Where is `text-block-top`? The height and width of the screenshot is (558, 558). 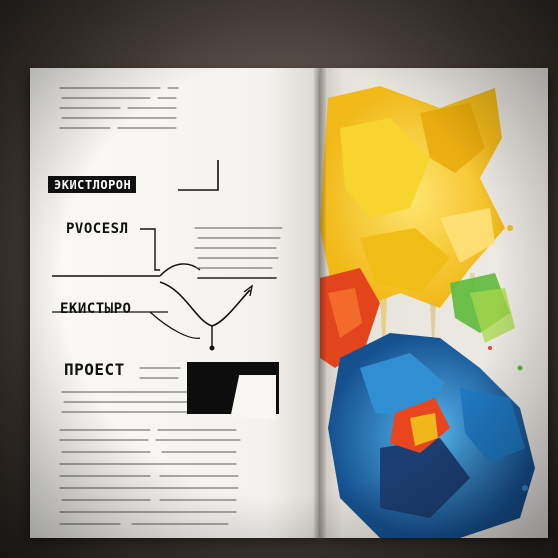 text-block-top is located at coordinates (119, 108).